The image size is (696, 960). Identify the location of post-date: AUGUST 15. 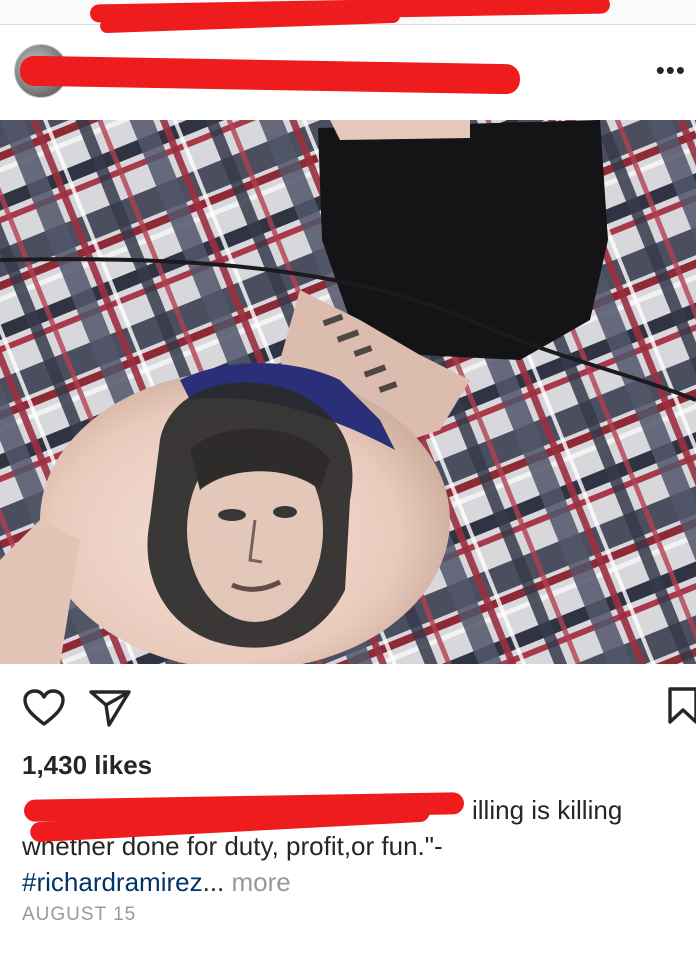
(79, 914).